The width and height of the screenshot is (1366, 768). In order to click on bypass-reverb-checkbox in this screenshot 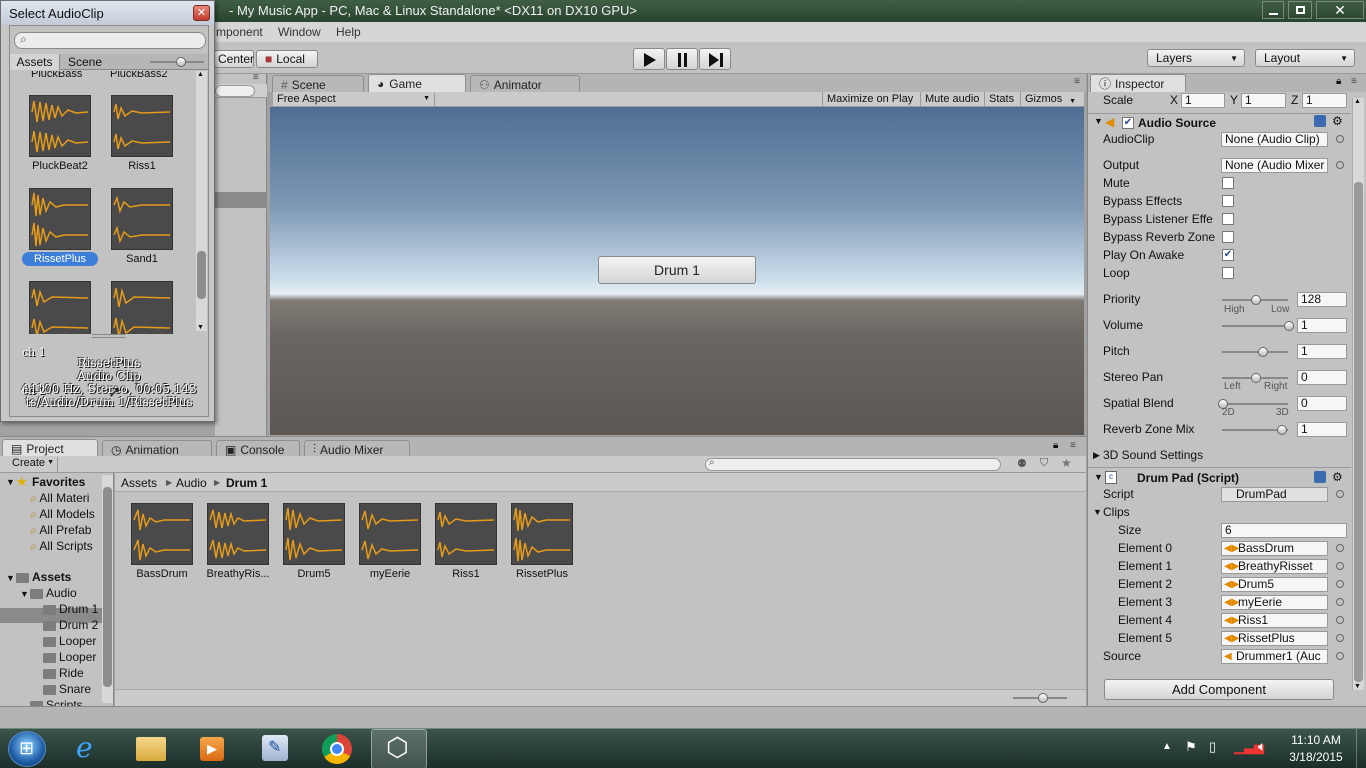, I will do `click(1228, 237)`.